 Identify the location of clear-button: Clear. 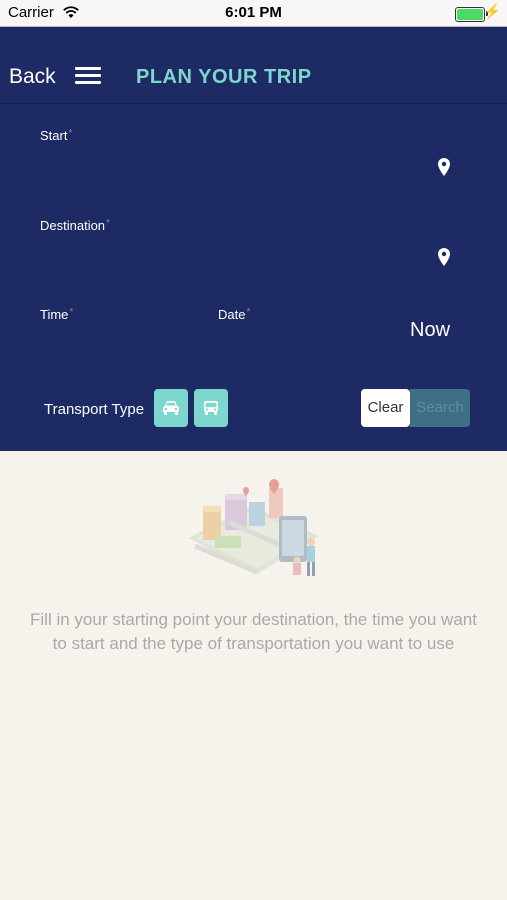
(385, 408).